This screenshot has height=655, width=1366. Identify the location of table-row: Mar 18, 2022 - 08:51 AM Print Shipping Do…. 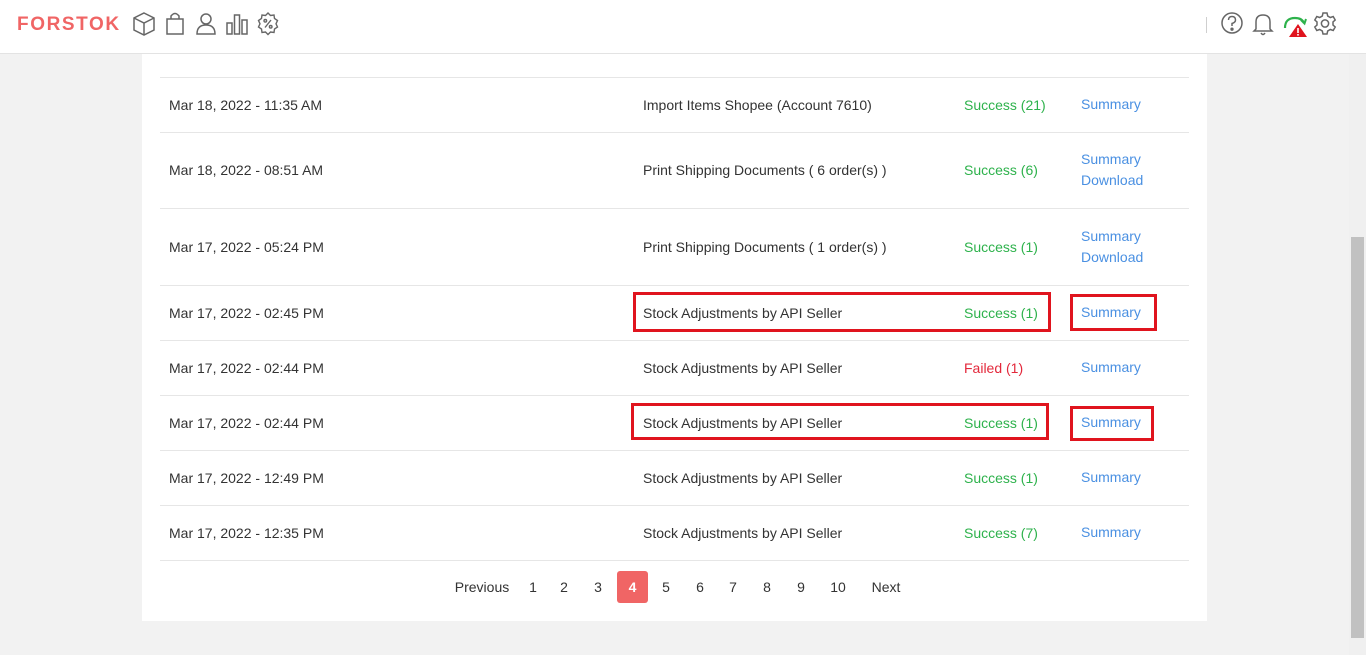
(674, 170).